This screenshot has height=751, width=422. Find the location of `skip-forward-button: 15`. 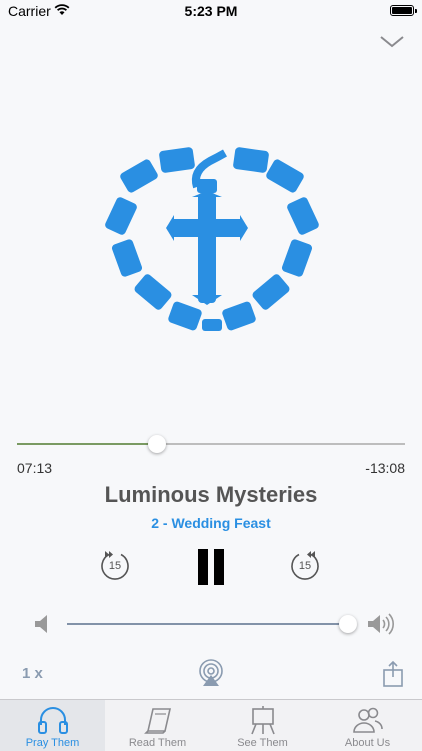

skip-forward-button: 15 is located at coordinates (305, 566).